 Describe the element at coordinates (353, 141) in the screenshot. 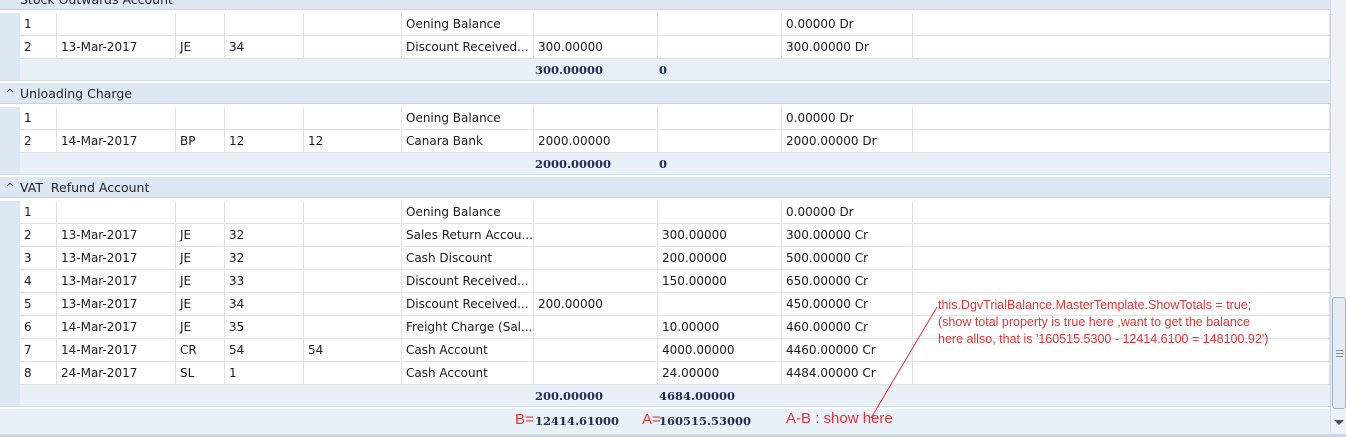

I see `cell-ref: 12` at that location.